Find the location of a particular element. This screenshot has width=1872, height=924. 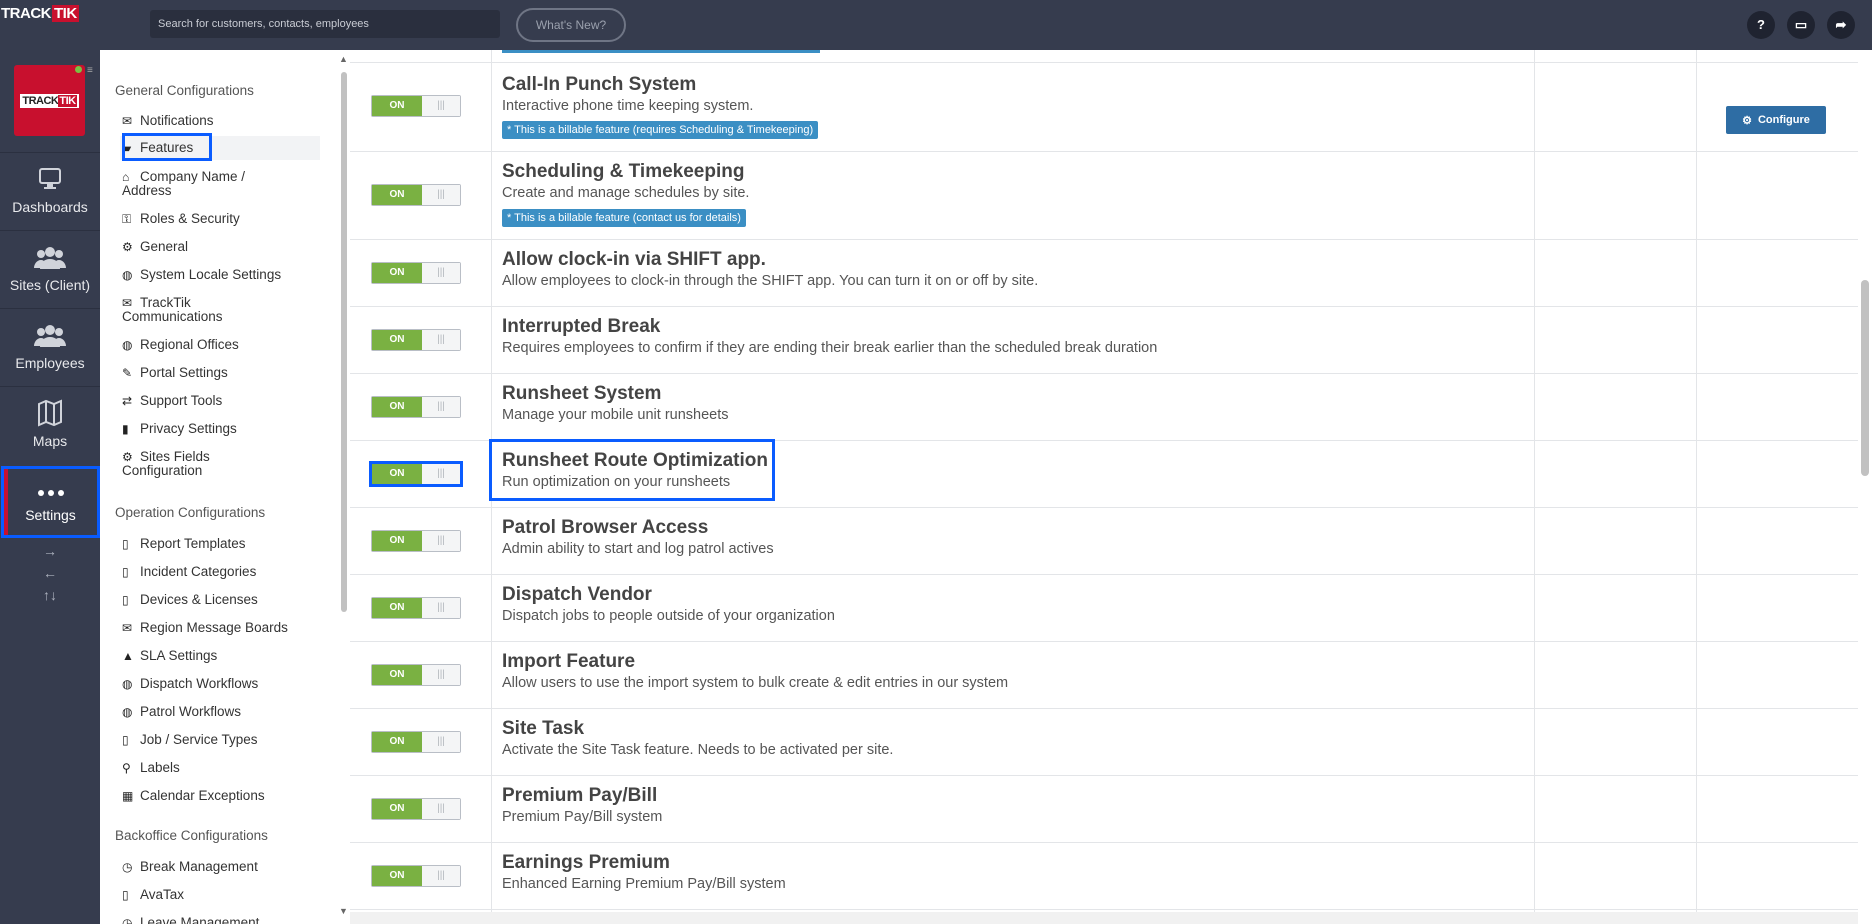

menu-calendar-exceptions: ▦ Calendar Exceptions is located at coordinates (219, 796).